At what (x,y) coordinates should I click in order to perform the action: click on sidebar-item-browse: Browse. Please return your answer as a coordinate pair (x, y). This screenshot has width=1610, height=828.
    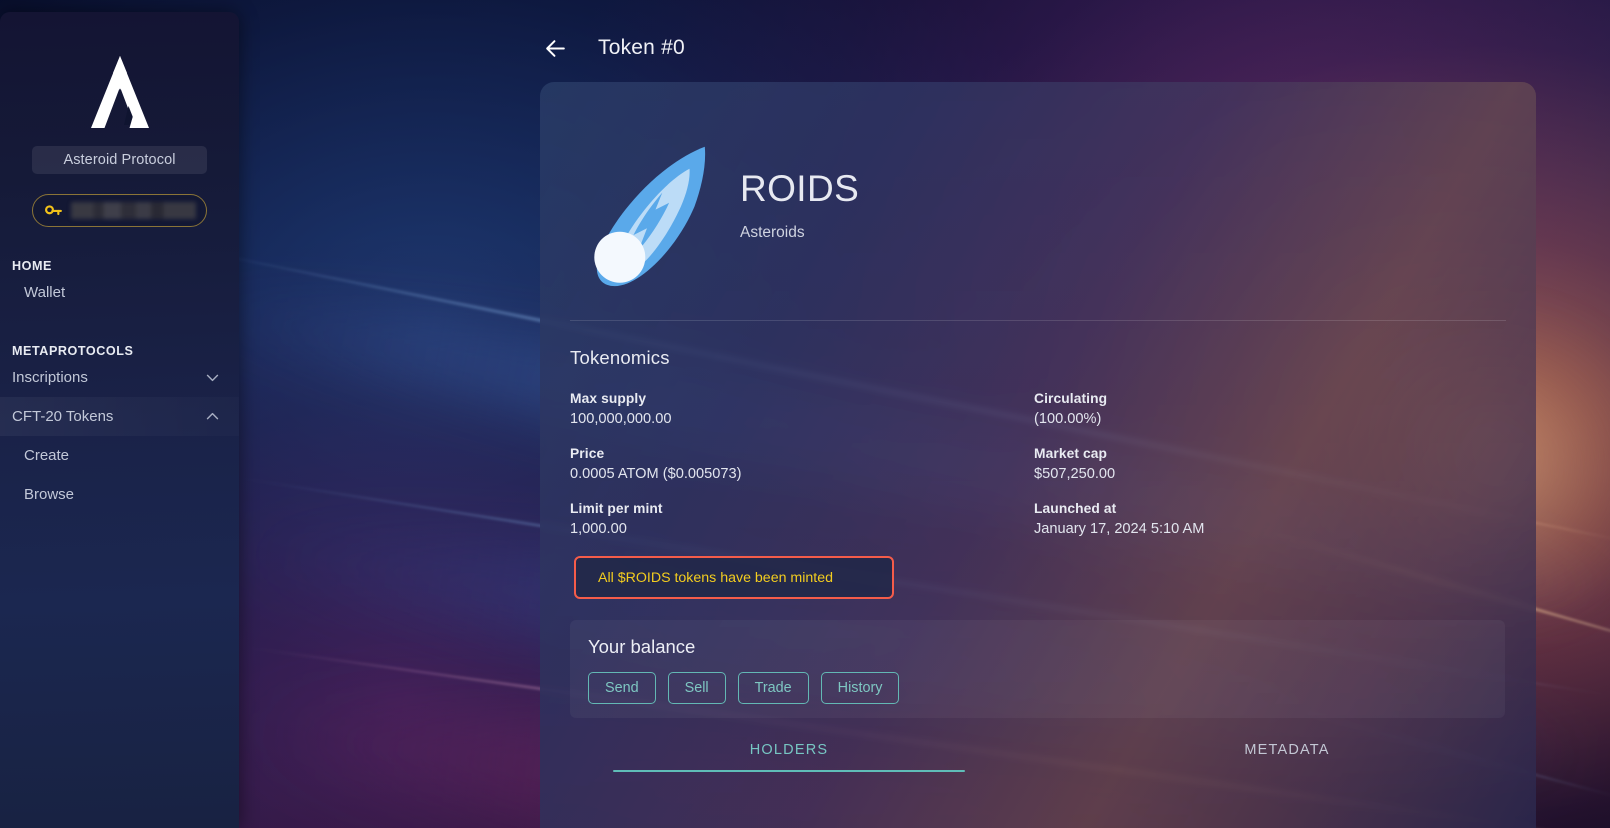
    Looking at the image, I should click on (119, 494).